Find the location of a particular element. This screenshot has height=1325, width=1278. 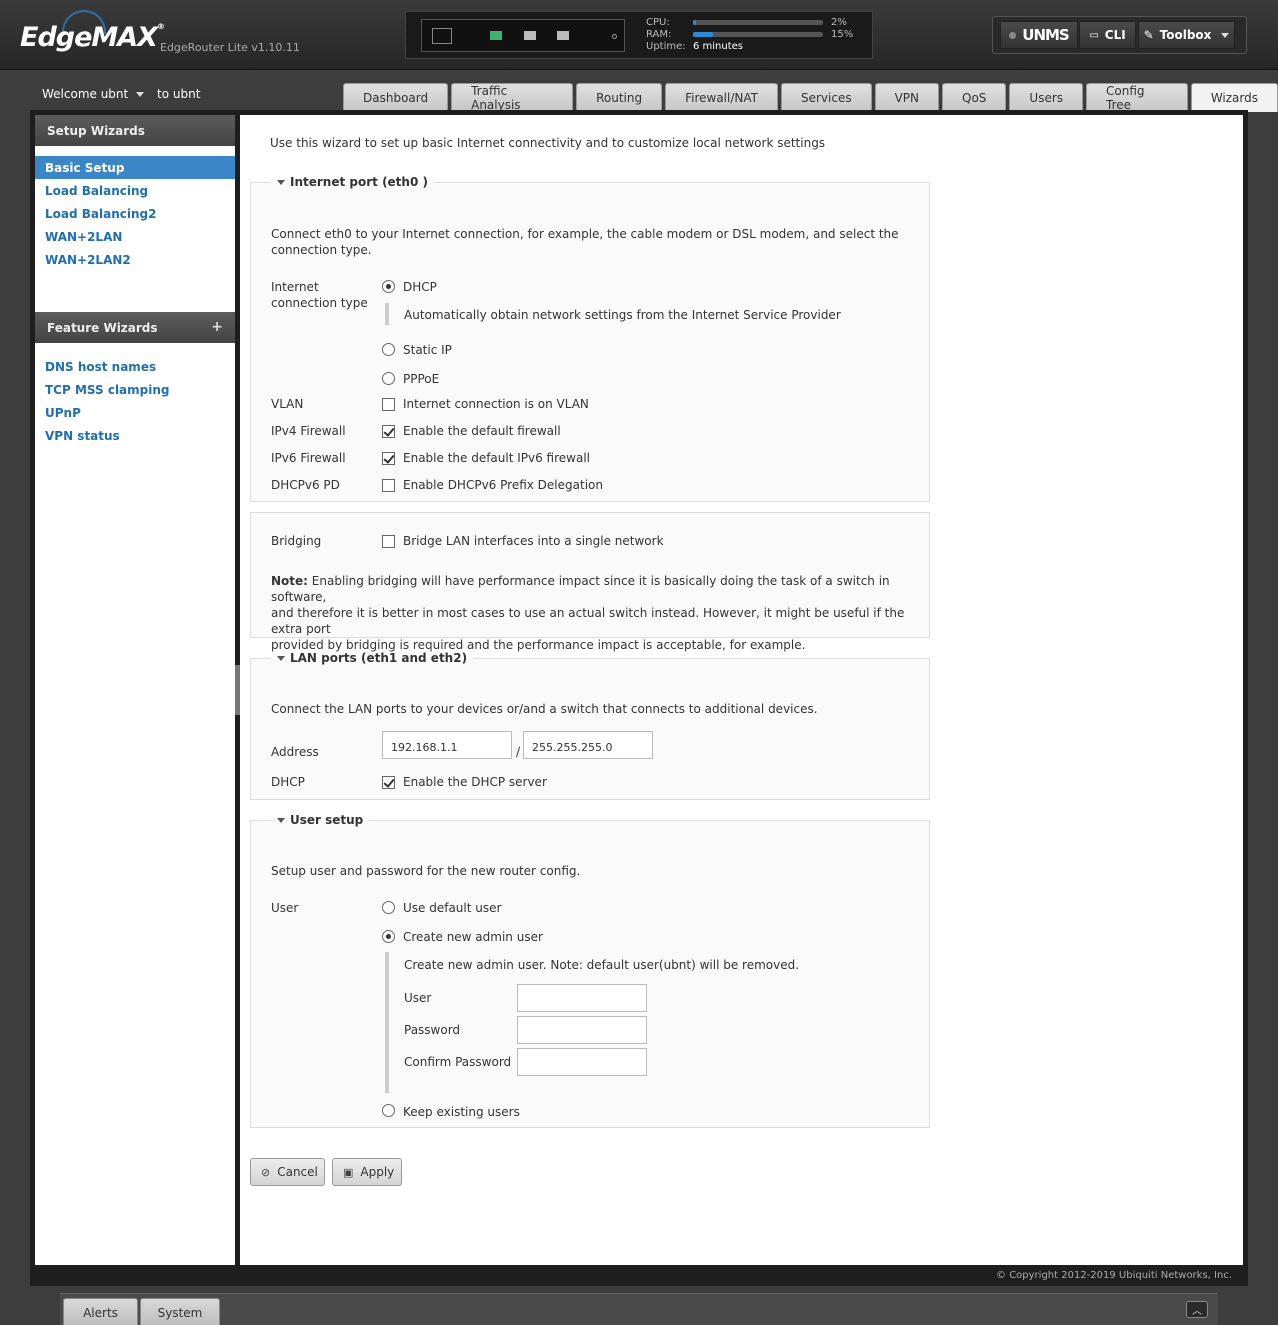

sidebar-item-dns-host-names: DNS host names is located at coordinates (135, 366).